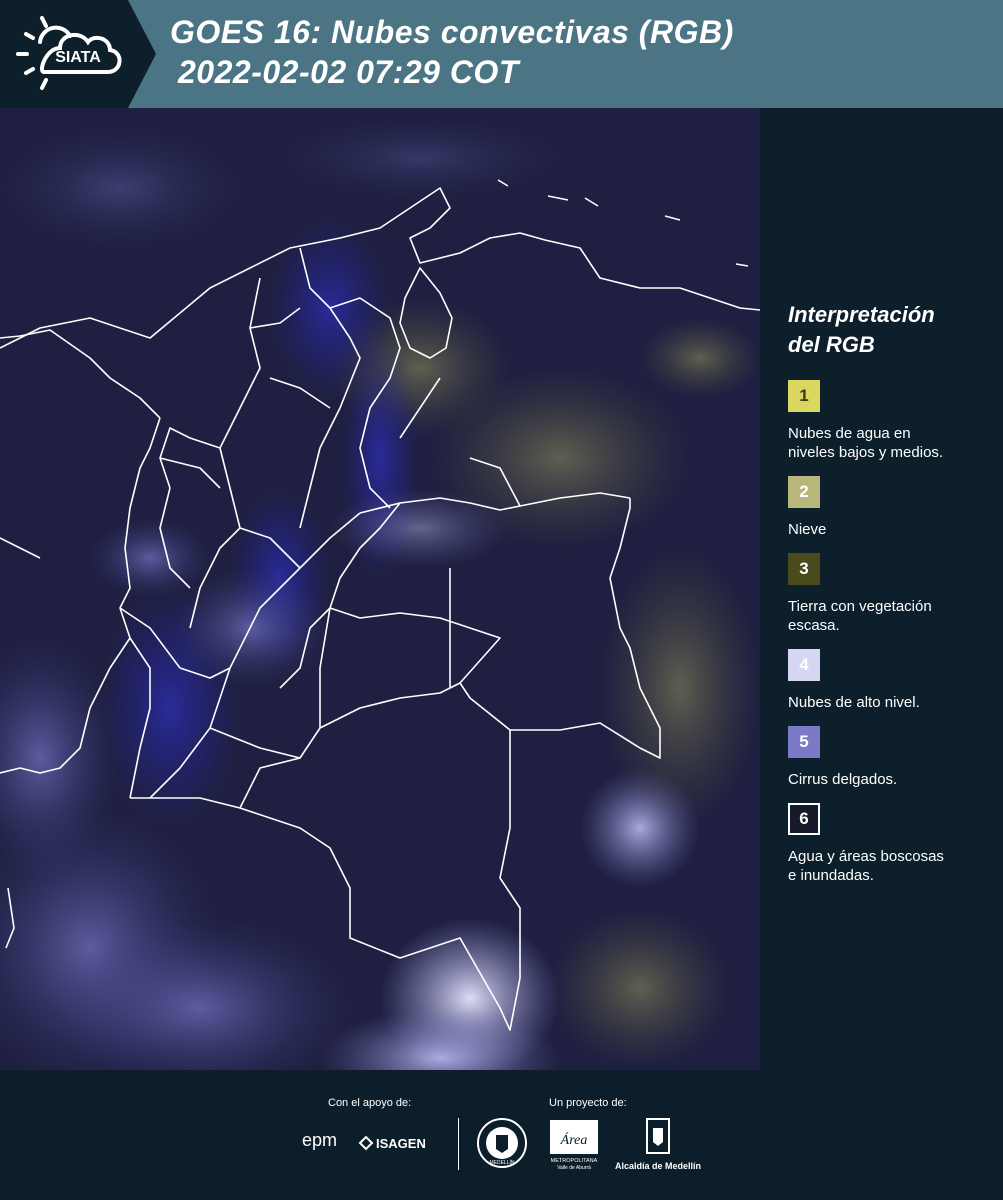 The width and height of the screenshot is (1003, 1200). I want to click on legend-swatch-number: 3, so click(804, 568).